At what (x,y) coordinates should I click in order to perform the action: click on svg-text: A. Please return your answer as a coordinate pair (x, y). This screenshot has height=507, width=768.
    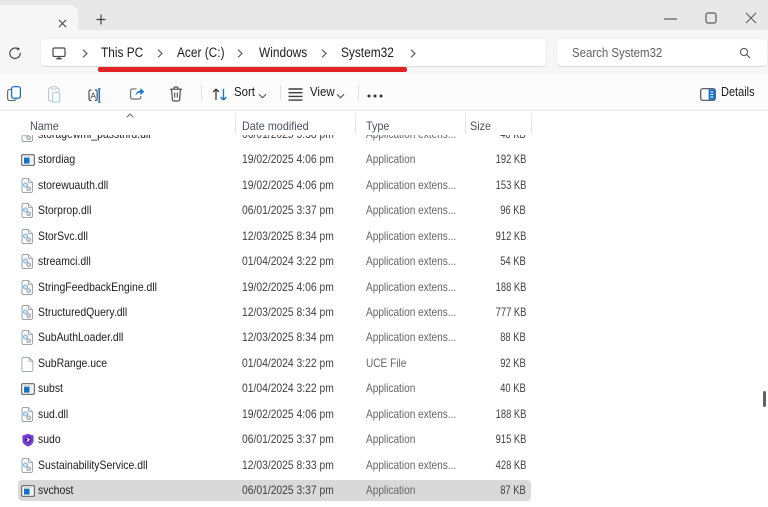
    Looking at the image, I should click on (93, 95).